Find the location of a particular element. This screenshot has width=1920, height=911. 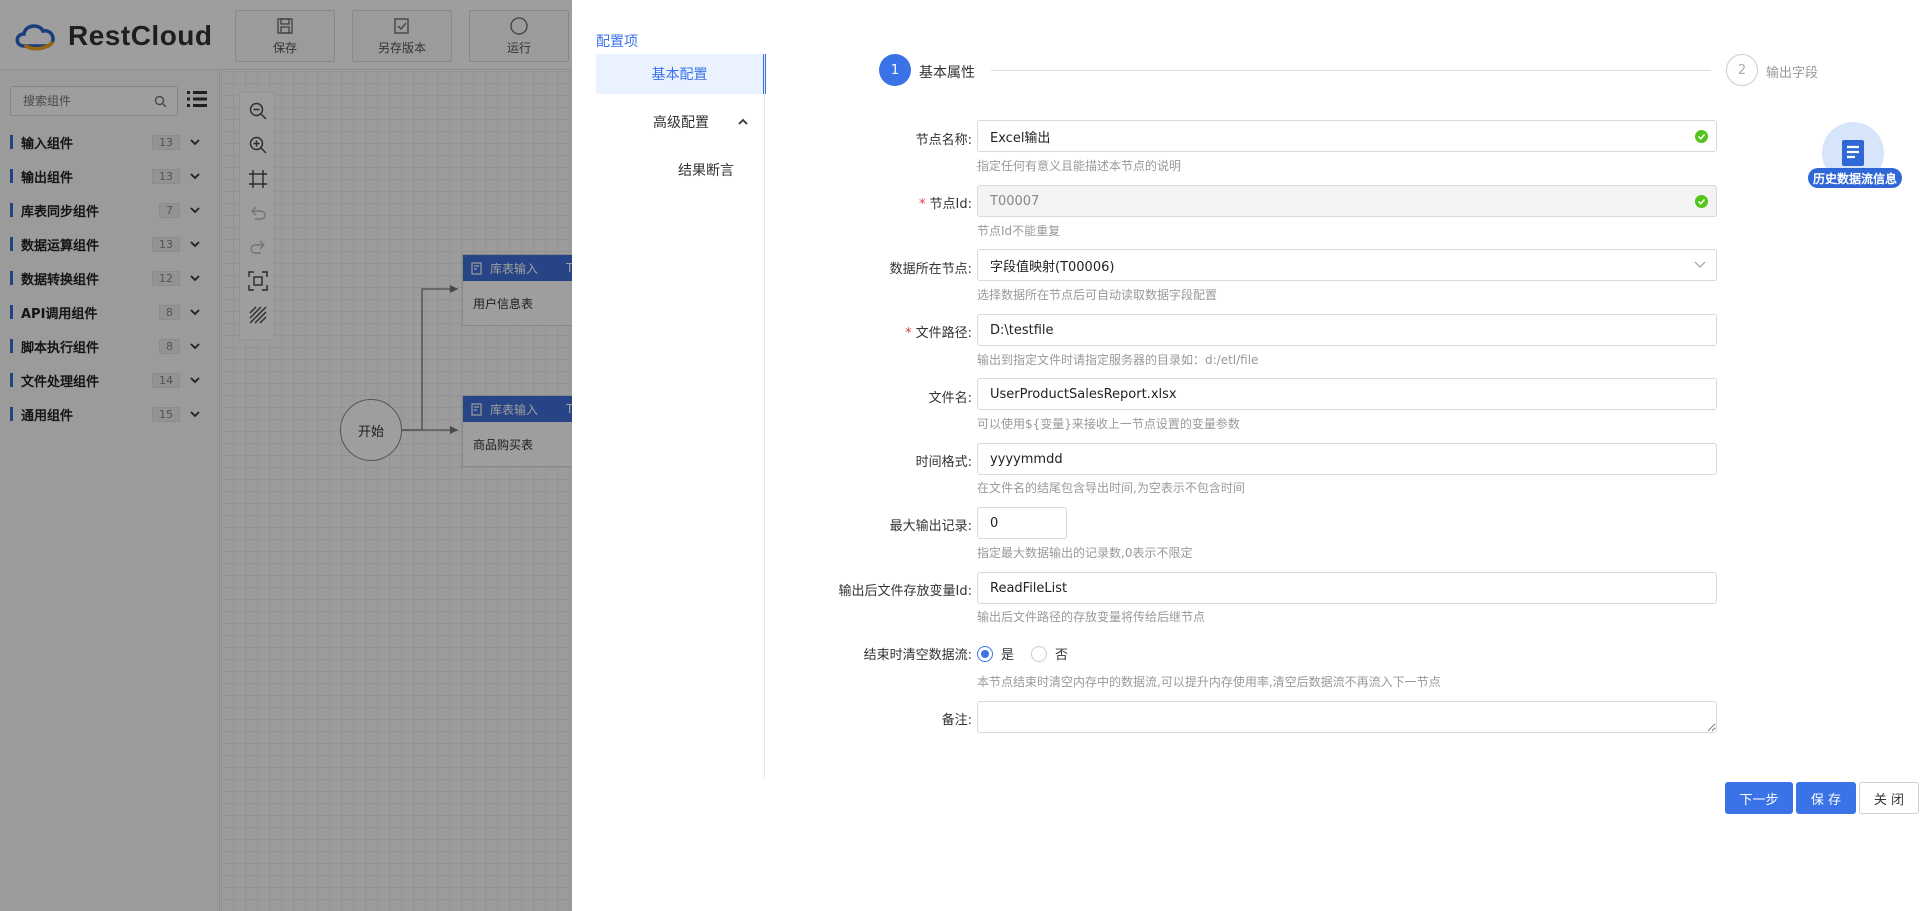

step-2-circle: 2 is located at coordinates (1742, 70).